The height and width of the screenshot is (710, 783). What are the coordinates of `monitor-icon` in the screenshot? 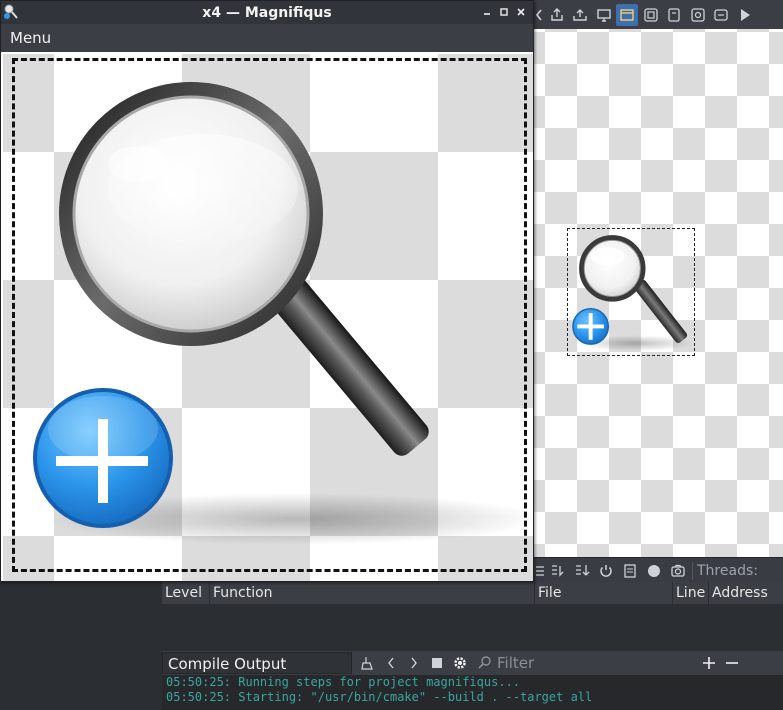 It's located at (604, 15).